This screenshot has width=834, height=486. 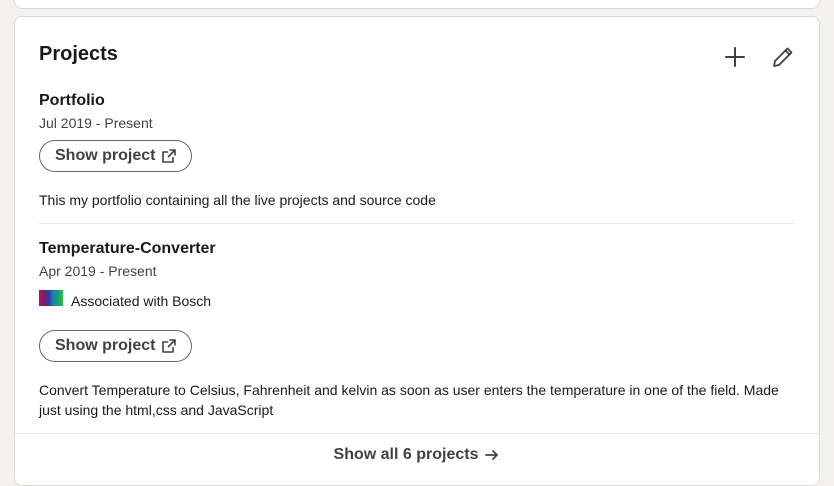 I want to click on pencil-icon, so click(x=783, y=57).